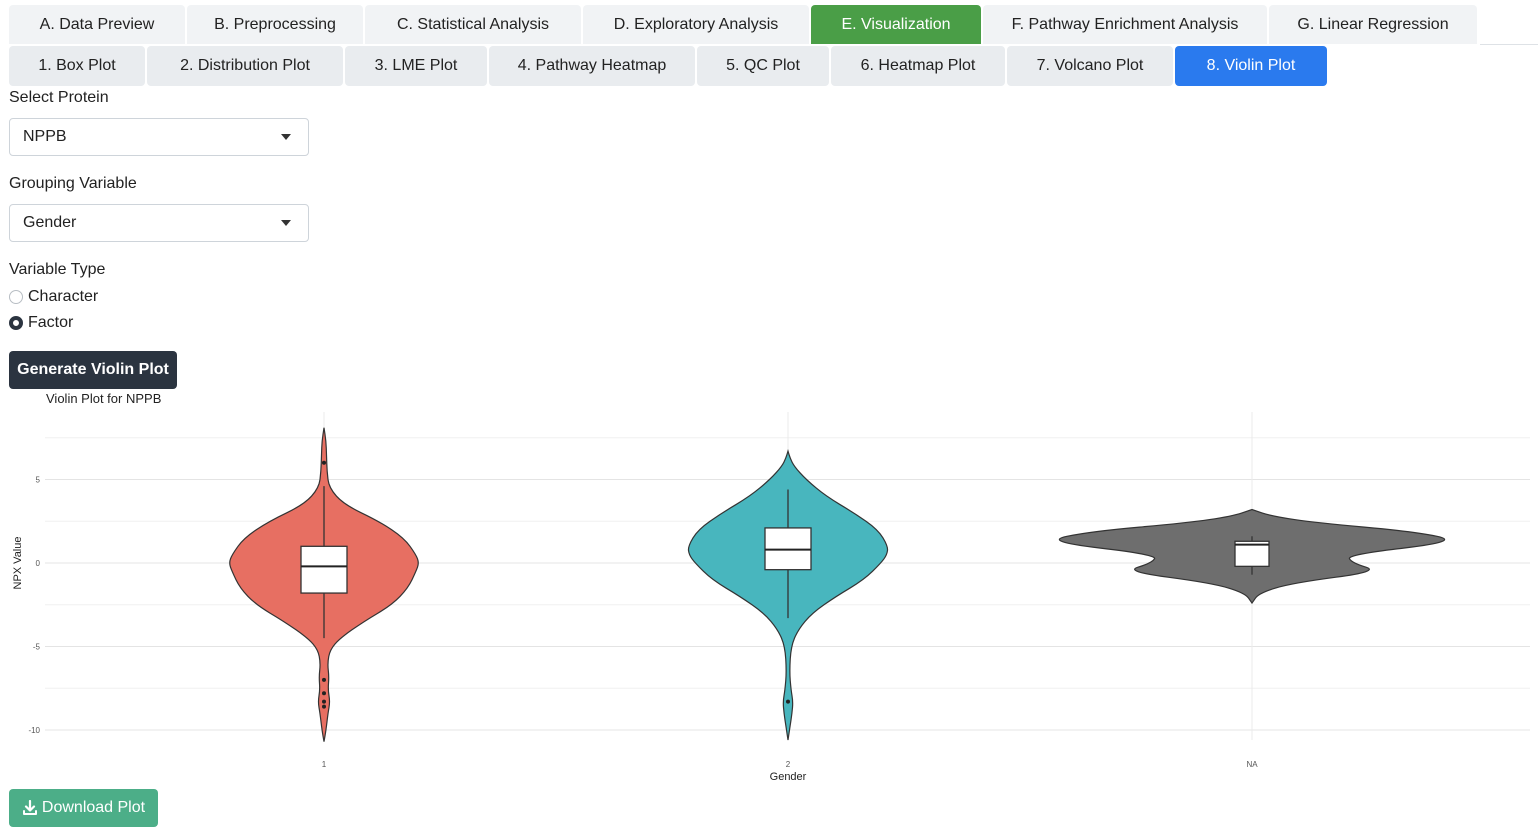  I want to click on protein-label: Select Protein, so click(59, 97).